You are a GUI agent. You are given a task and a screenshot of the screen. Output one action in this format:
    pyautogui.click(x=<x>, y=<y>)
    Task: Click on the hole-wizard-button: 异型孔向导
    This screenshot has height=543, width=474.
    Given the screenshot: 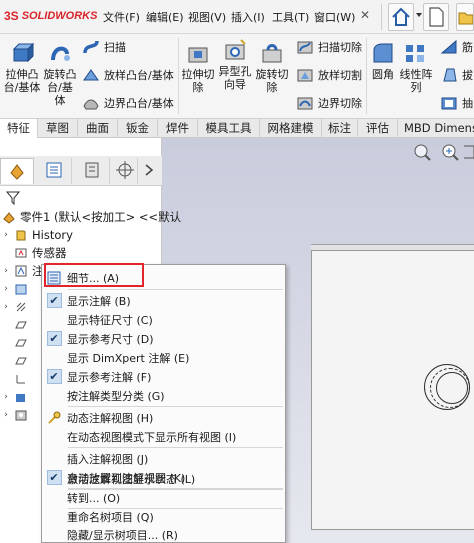 What is the action you would take?
    pyautogui.click(x=235, y=64)
    